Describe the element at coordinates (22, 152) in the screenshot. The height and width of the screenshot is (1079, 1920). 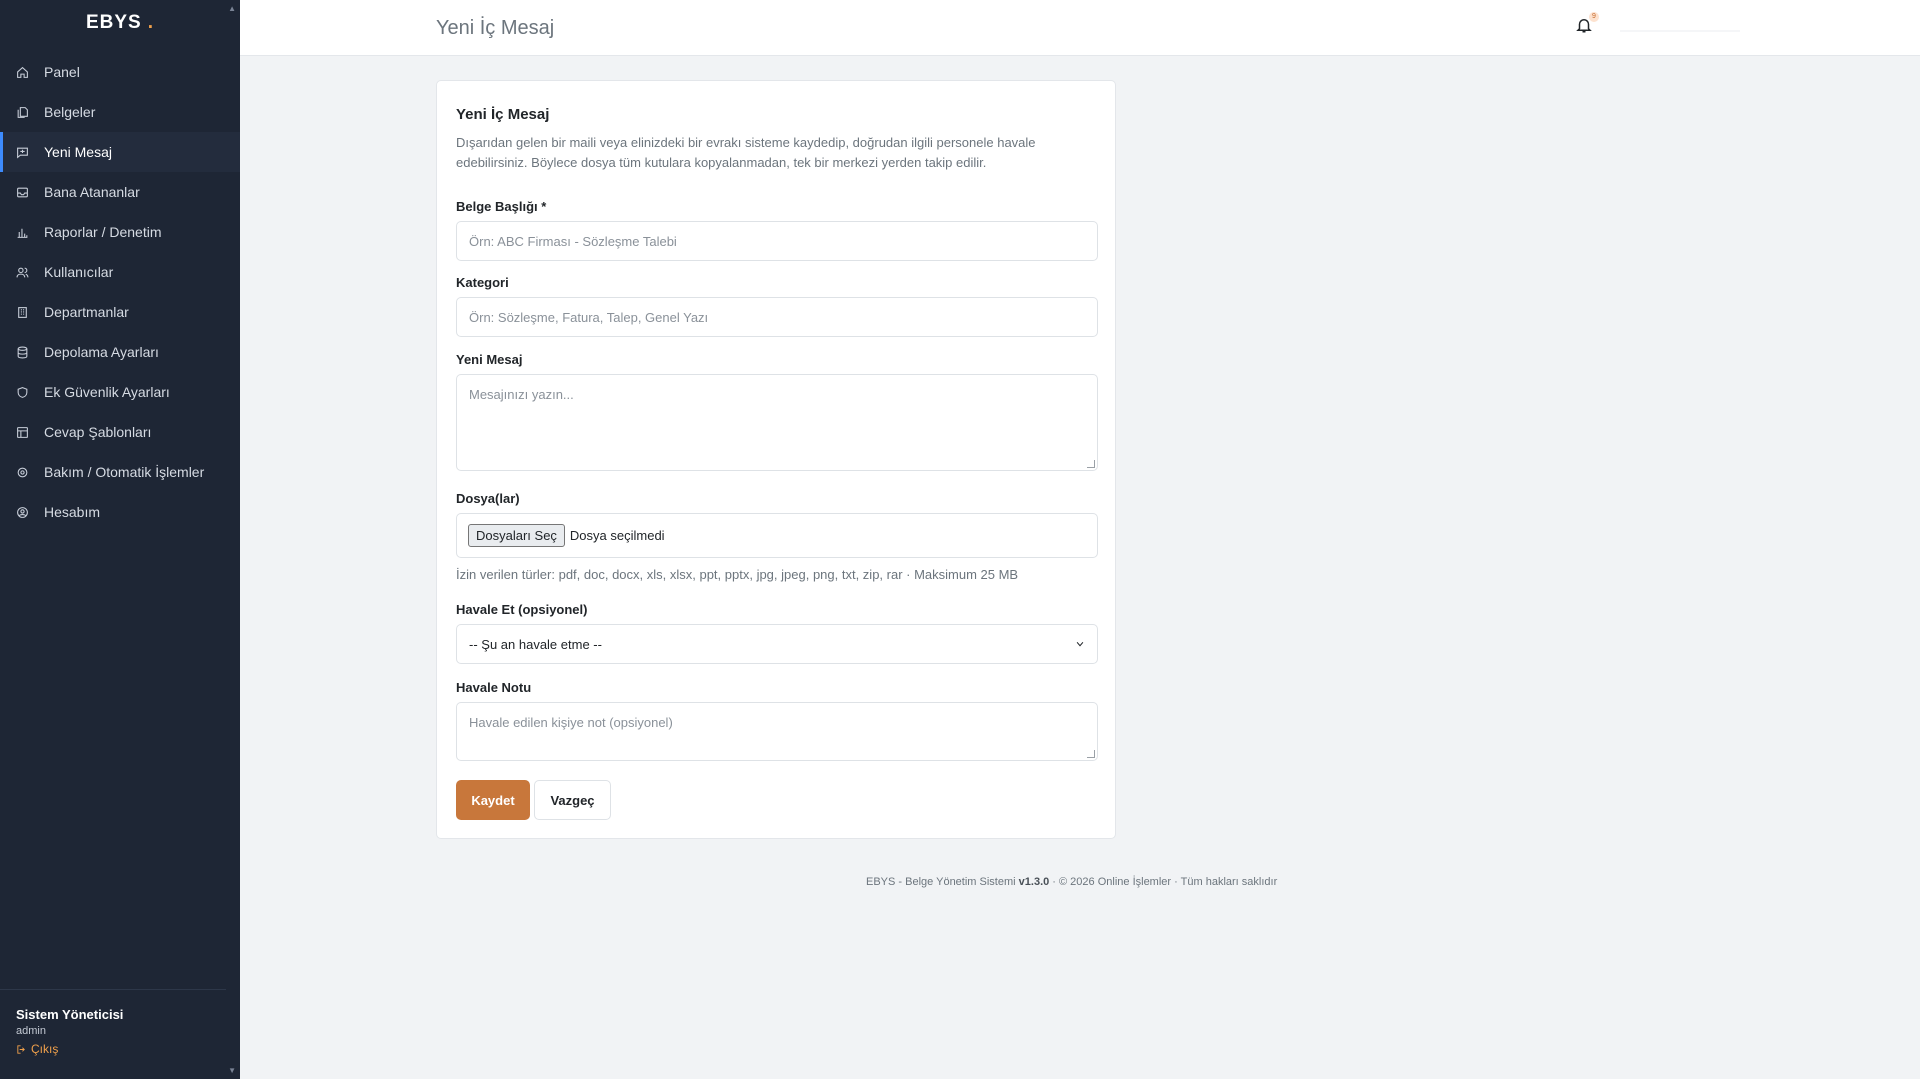
I see `message-plus-icon` at that location.